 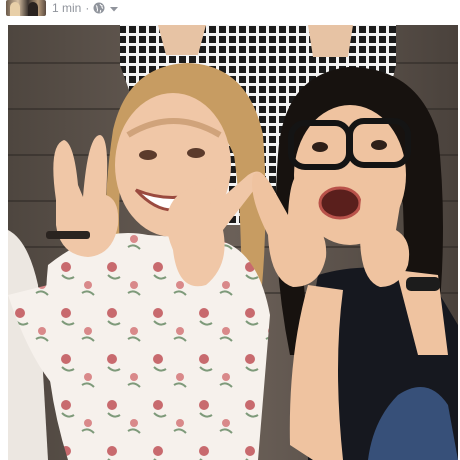 What do you see at coordinates (99, 8) in the screenshot?
I see `globe-icon` at bounding box center [99, 8].